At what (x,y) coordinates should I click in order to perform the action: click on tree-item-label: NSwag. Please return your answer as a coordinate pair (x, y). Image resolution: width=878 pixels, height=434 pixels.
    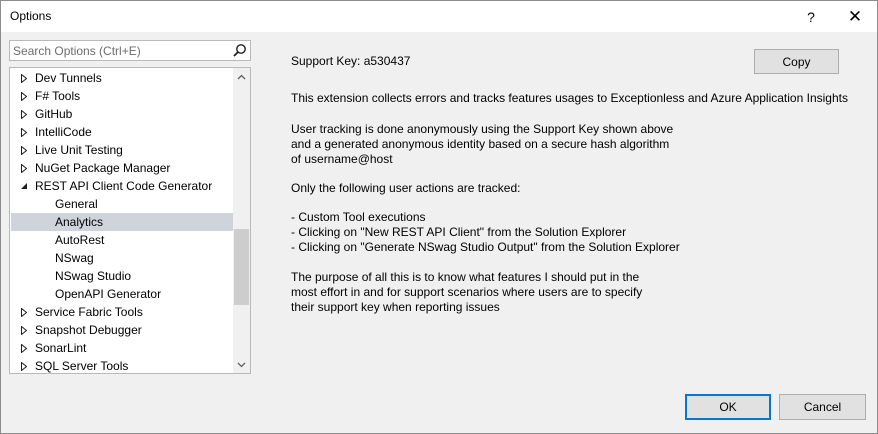
    Looking at the image, I should click on (74, 258).